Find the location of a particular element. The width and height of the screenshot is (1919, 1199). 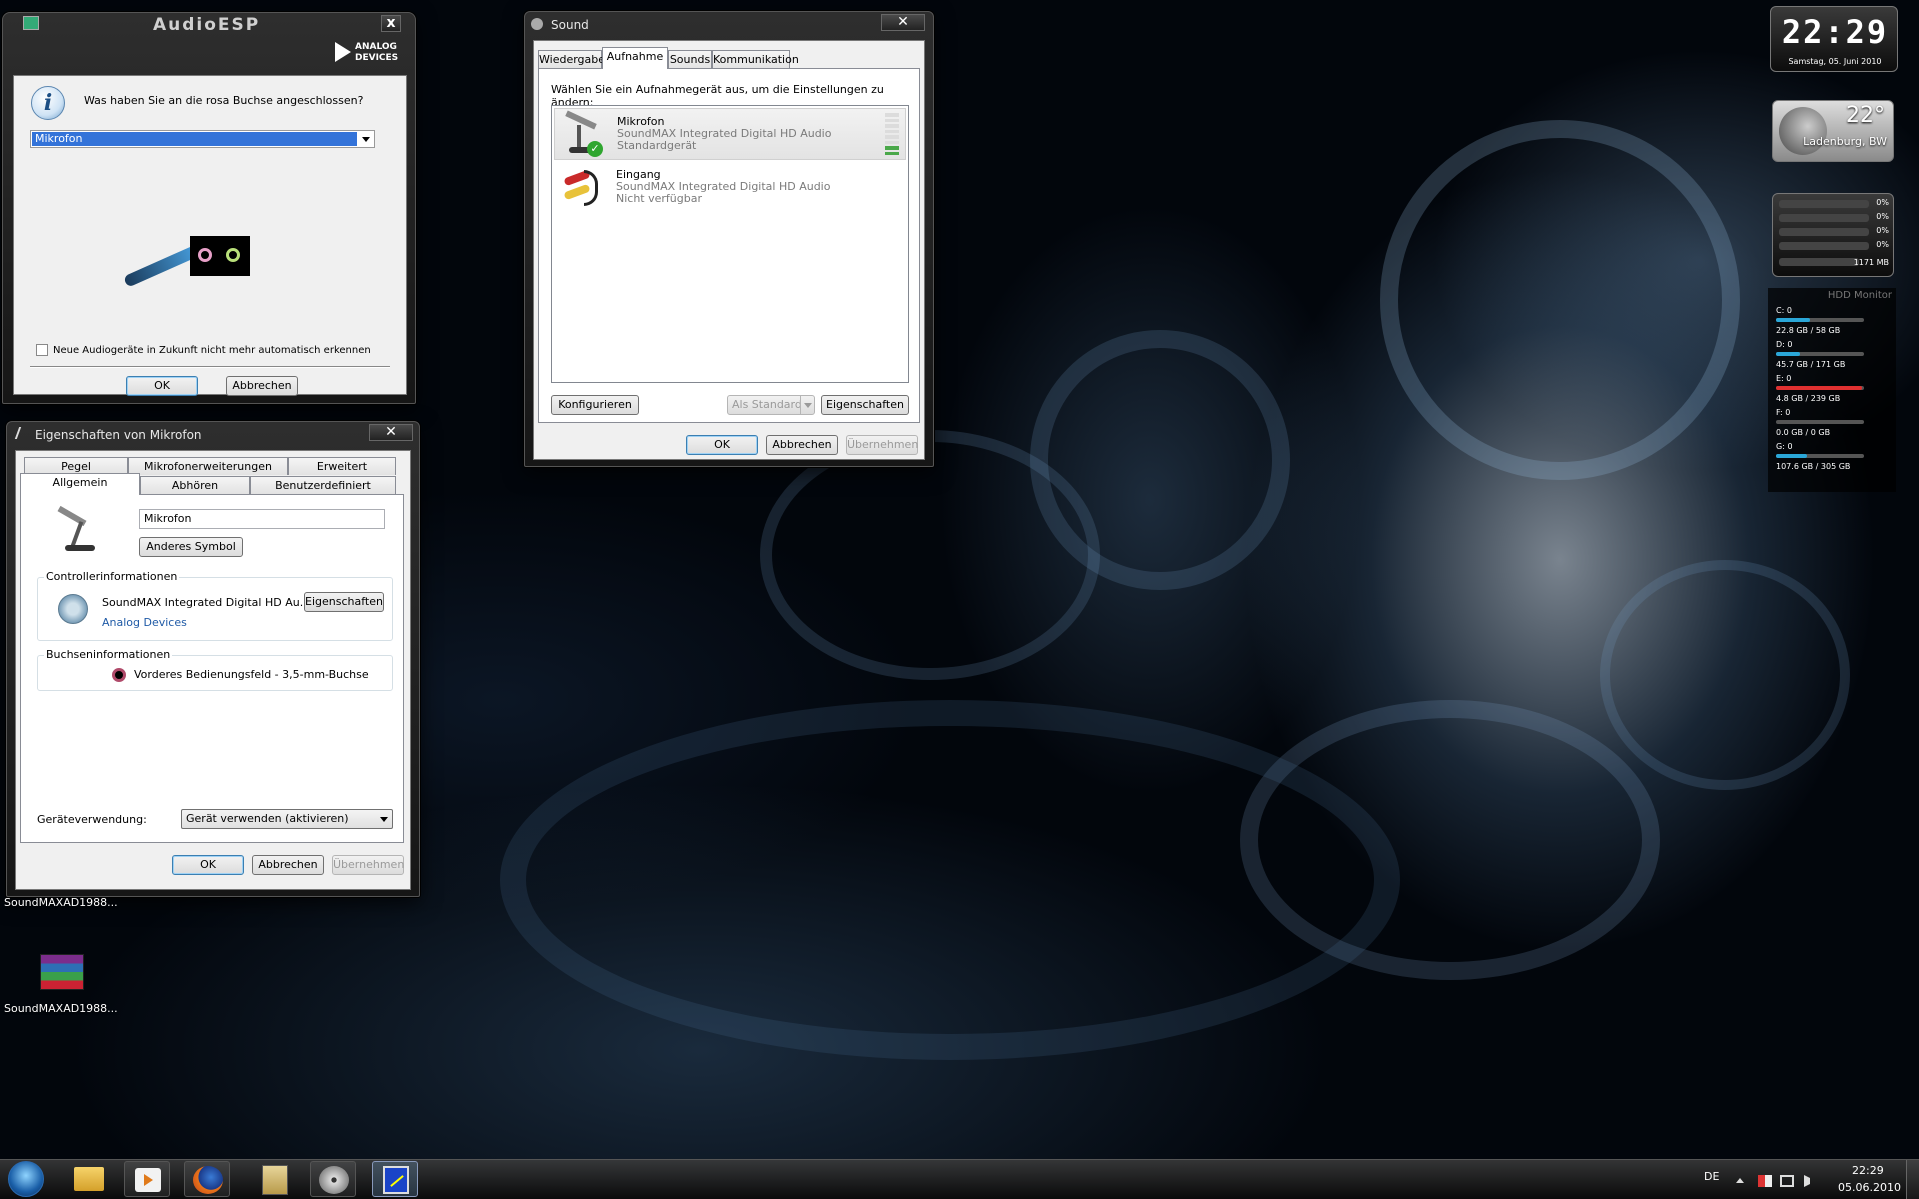

audioesp-icon is located at coordinates (396, 1180).